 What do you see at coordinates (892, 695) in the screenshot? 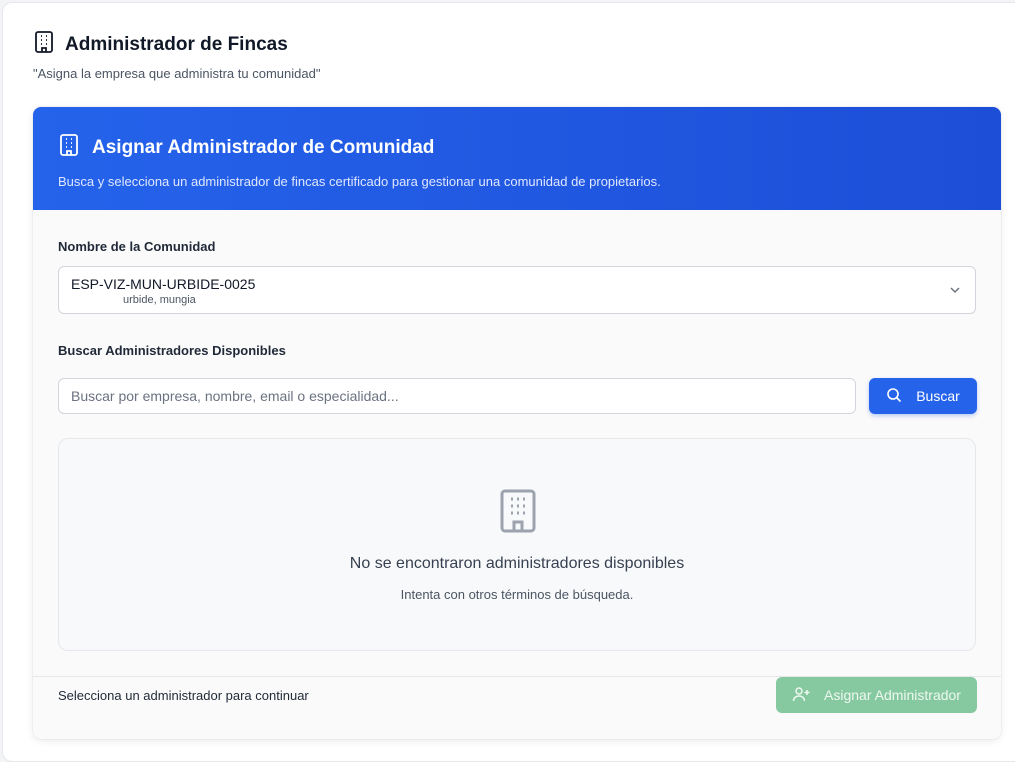
I see `assign-admin-label: Asignar Administrador` at bounding box center [892, 695].